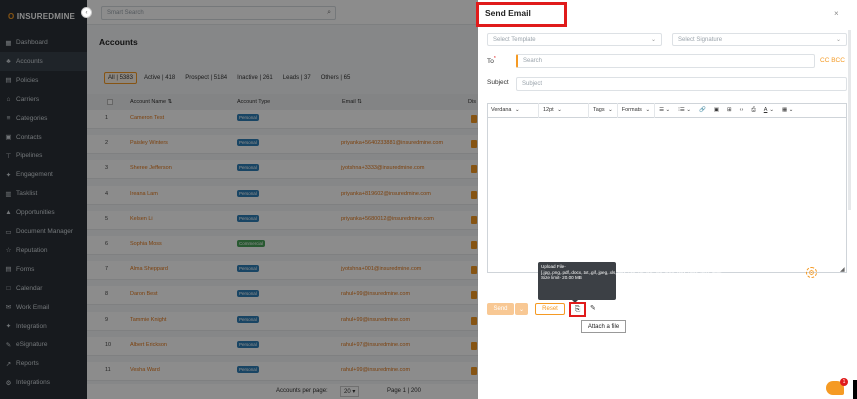 This screenshot has width=857, height=399. I want to click on reset-button: Reset, so click(550, 309).